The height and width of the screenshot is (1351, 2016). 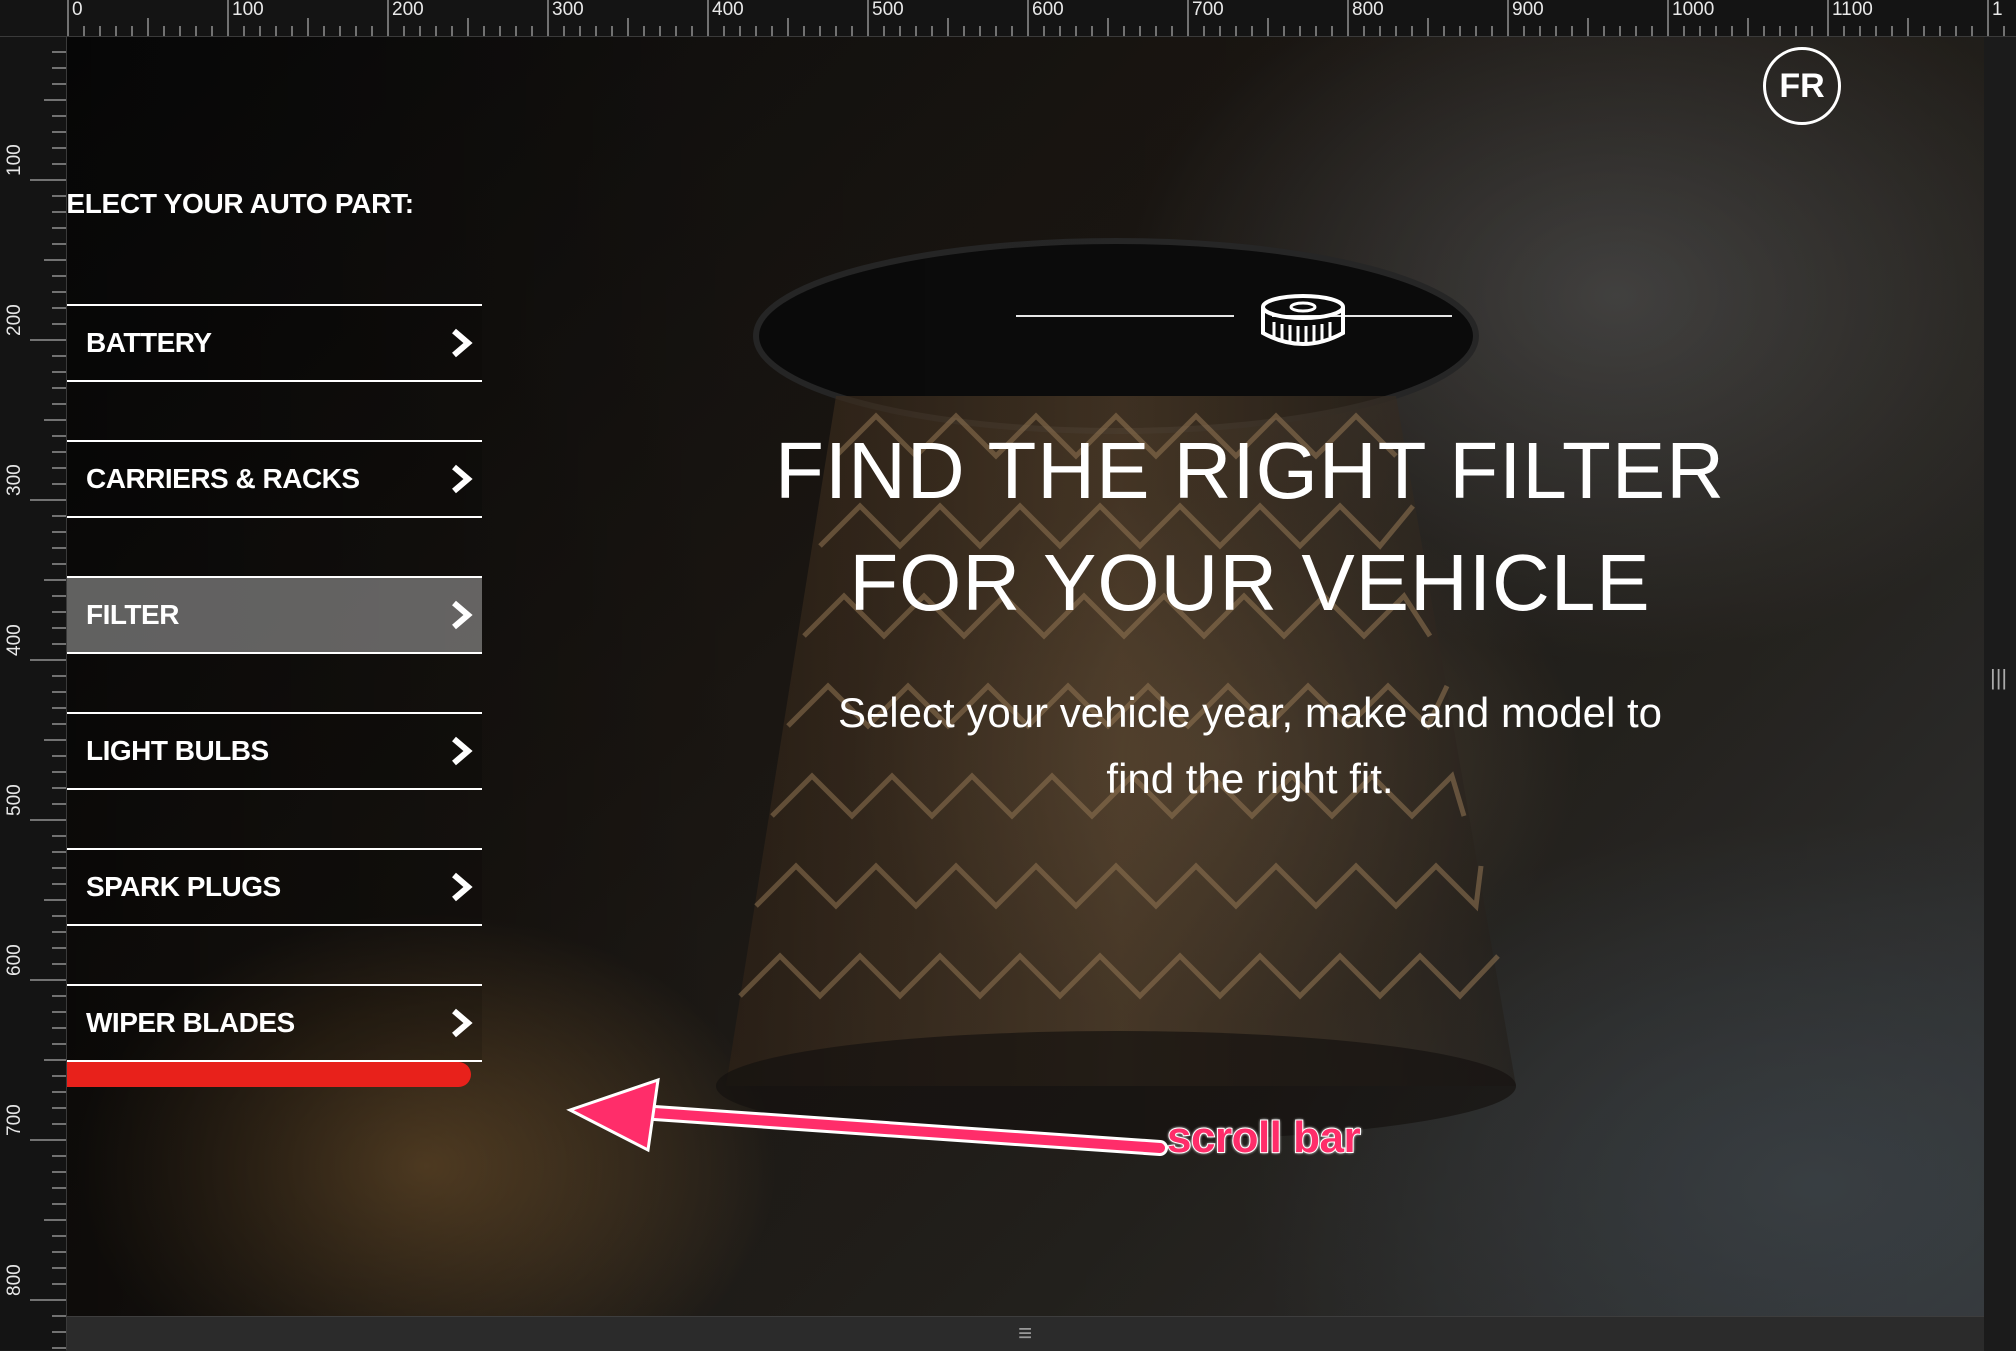 I want to click on ruler-top-label: 300, so click(x=568, y=10).